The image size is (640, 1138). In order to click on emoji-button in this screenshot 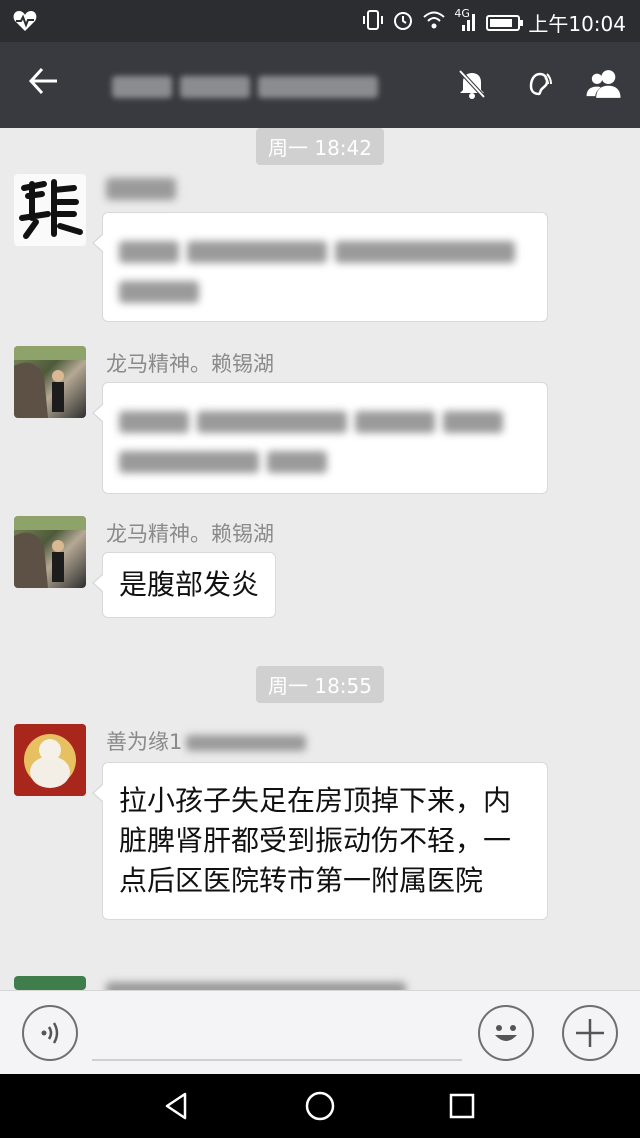, I will do `click(506, 1033)`.